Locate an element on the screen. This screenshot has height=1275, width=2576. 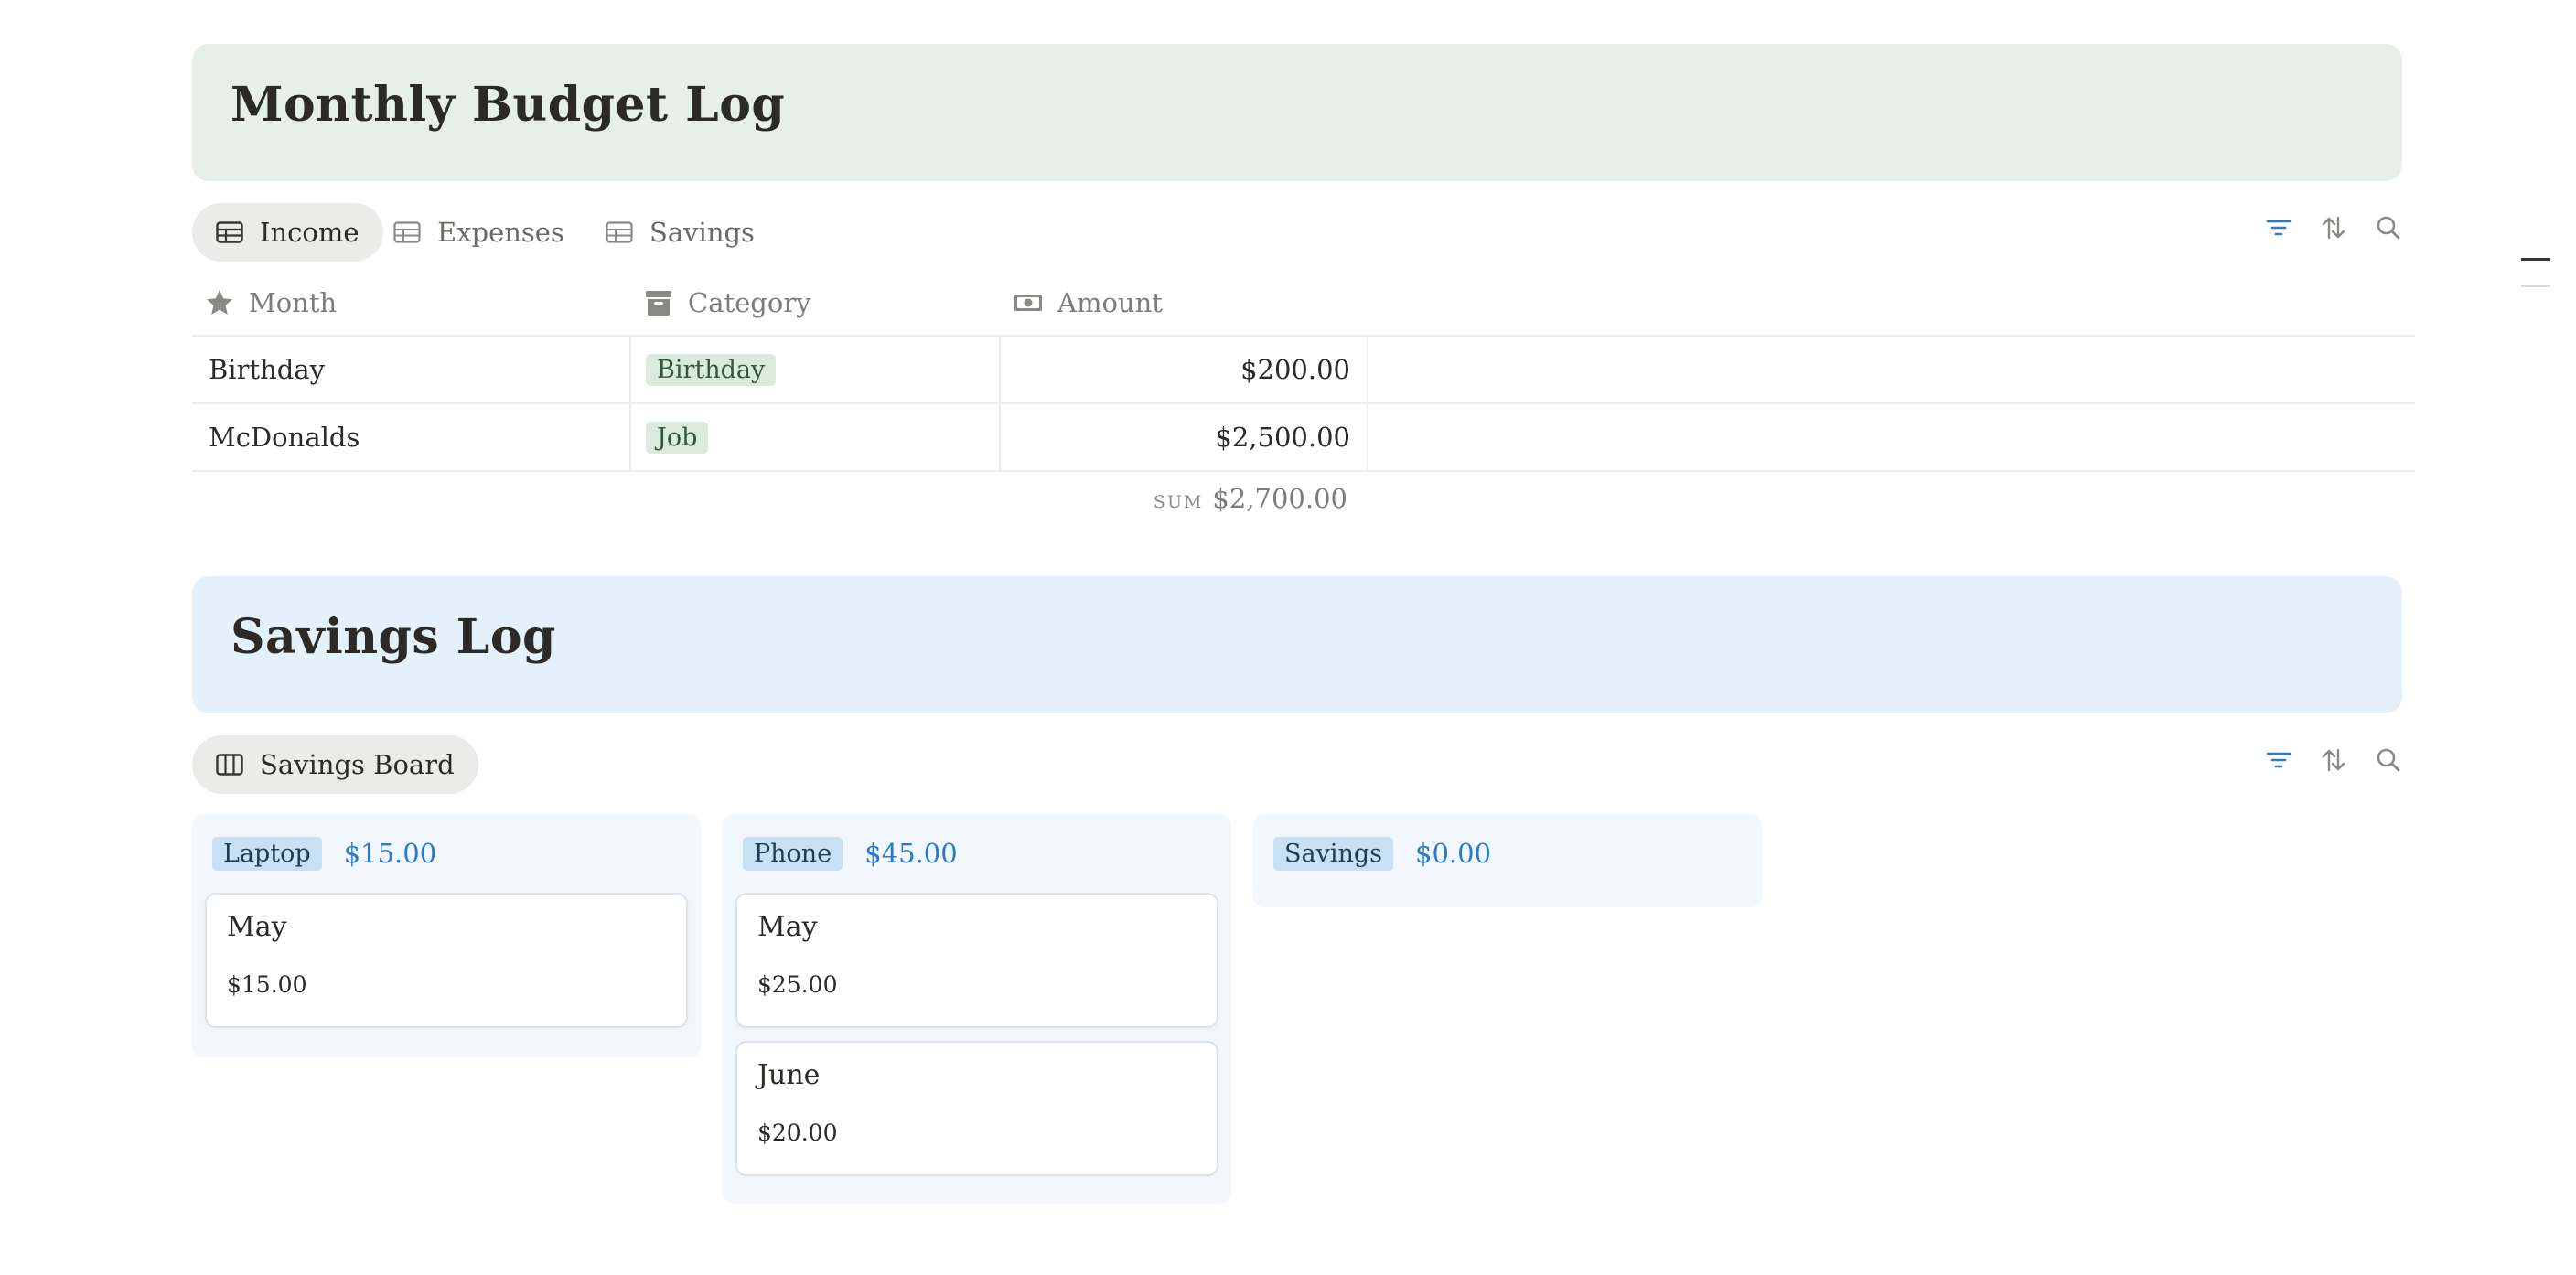
board-column-phone: Phone $45.00 May $25.00 June $20.00 is located at coordinates (977, 1009).